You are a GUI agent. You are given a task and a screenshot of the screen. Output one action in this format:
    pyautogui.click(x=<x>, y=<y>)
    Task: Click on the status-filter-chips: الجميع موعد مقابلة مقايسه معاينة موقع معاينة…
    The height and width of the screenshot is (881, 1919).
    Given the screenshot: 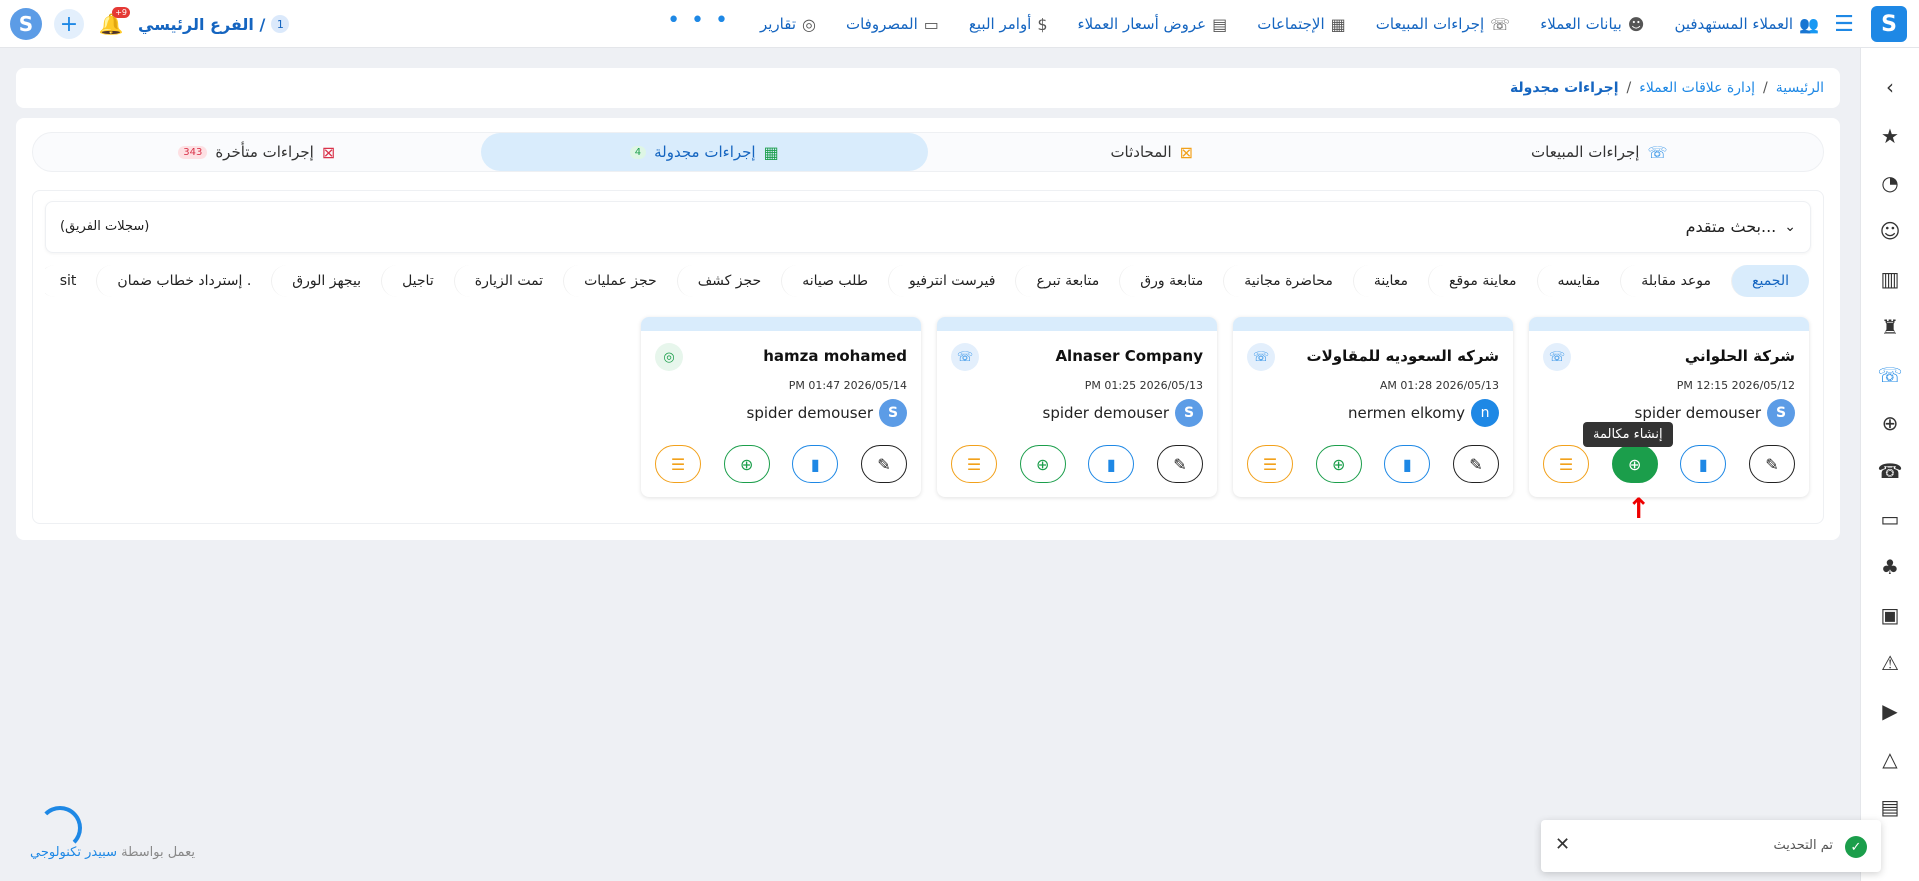 What is the action you would take?
    pyautogui.click(x=927, y=283)
    